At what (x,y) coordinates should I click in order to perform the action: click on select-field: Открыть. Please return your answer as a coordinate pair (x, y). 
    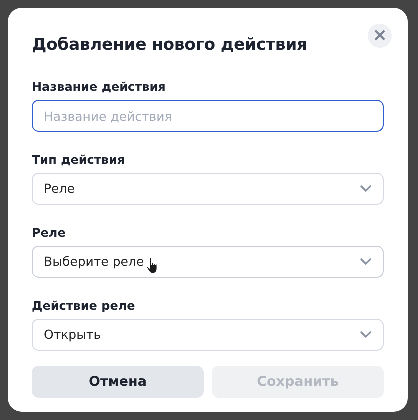
    Looking at the image, I should click on (208, 335).